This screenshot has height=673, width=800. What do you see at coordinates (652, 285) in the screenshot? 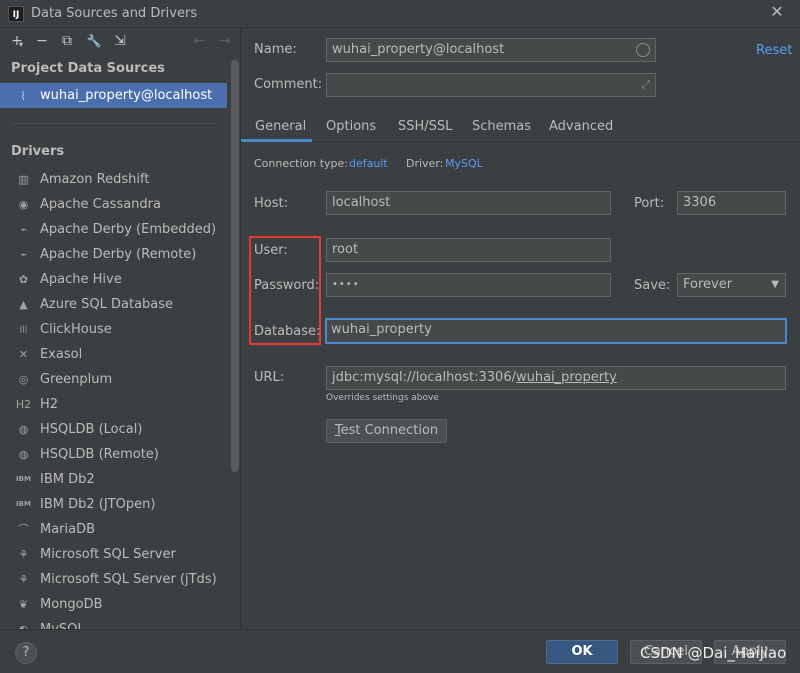
I see `save-label: Save:` at bounding box center [652, 285].